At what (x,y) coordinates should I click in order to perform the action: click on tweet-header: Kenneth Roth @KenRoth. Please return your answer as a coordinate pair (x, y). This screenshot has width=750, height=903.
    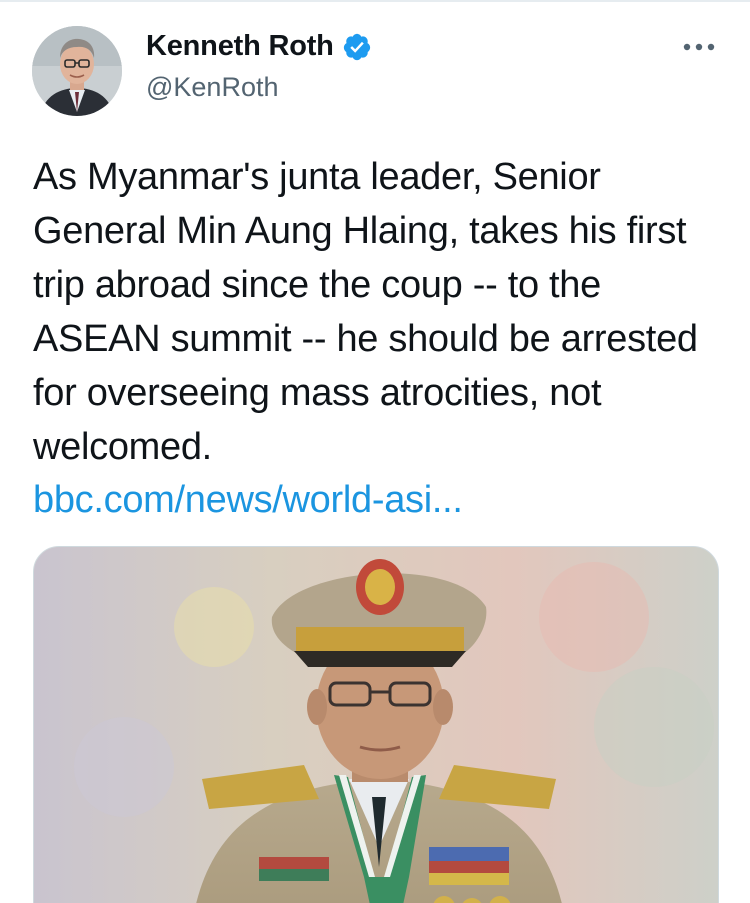
    Looking at the image, I should click on (377, 72).